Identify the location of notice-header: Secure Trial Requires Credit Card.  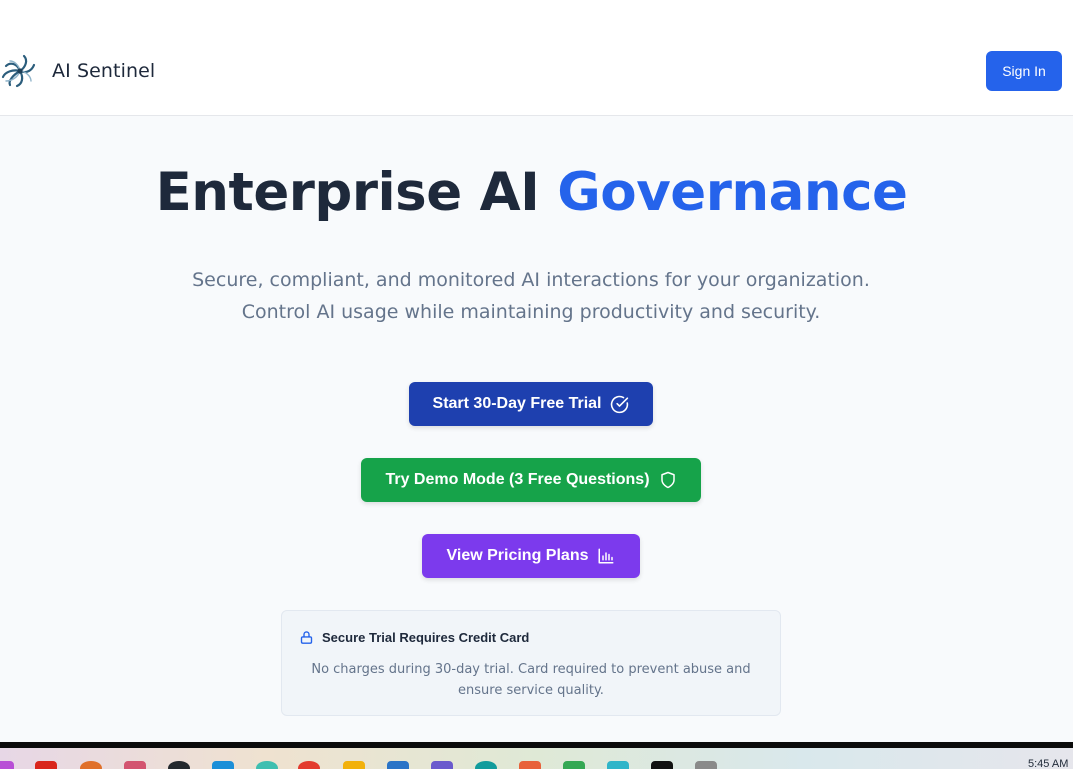
(414, 637).